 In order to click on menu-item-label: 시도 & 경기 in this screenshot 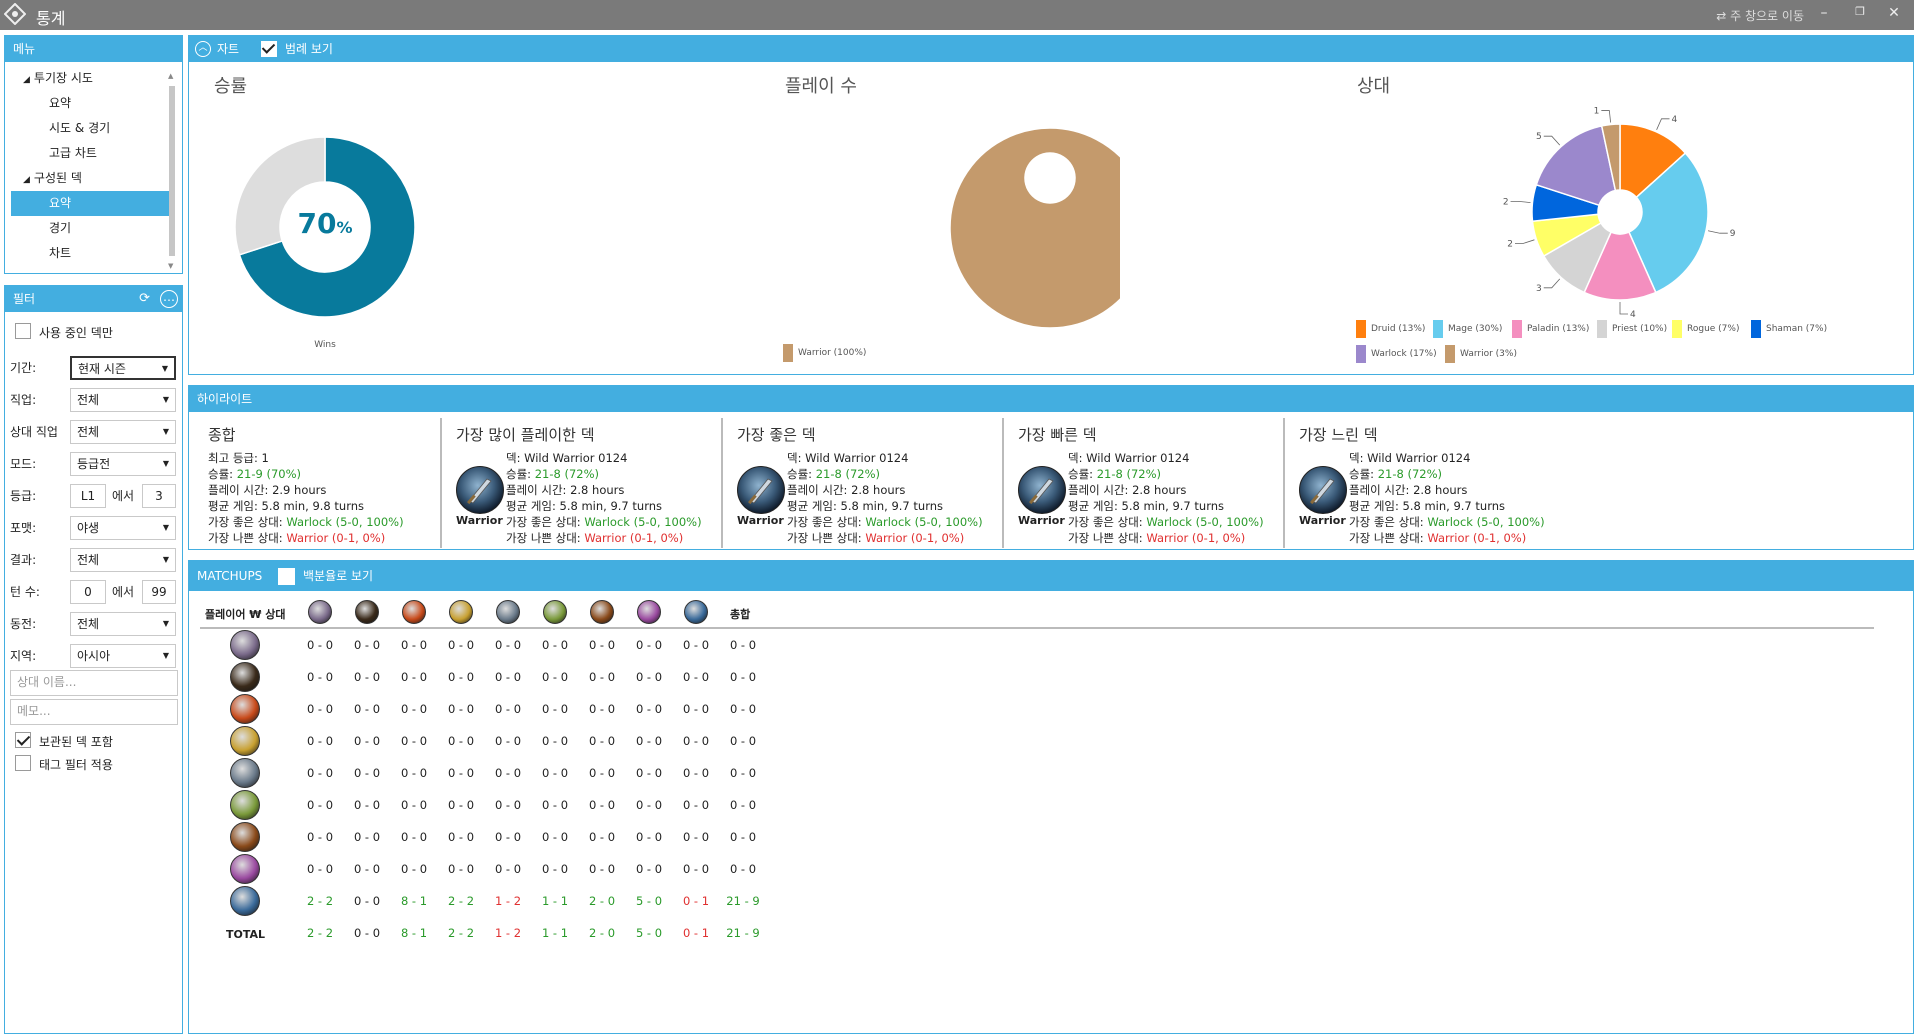, I will do `click(80, 128)`.